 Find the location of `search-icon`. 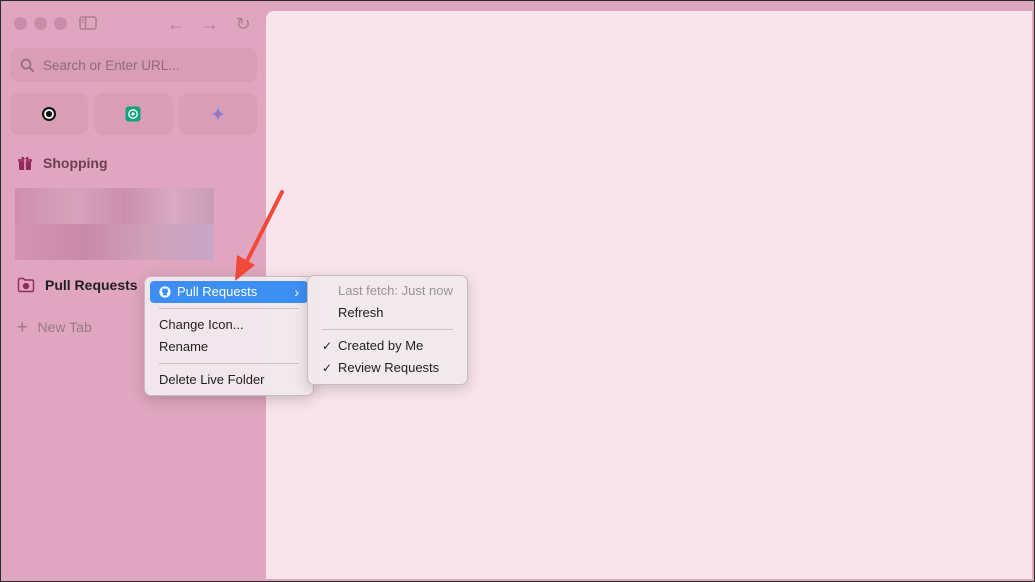

search-icon is located at coordinates (27, 65).